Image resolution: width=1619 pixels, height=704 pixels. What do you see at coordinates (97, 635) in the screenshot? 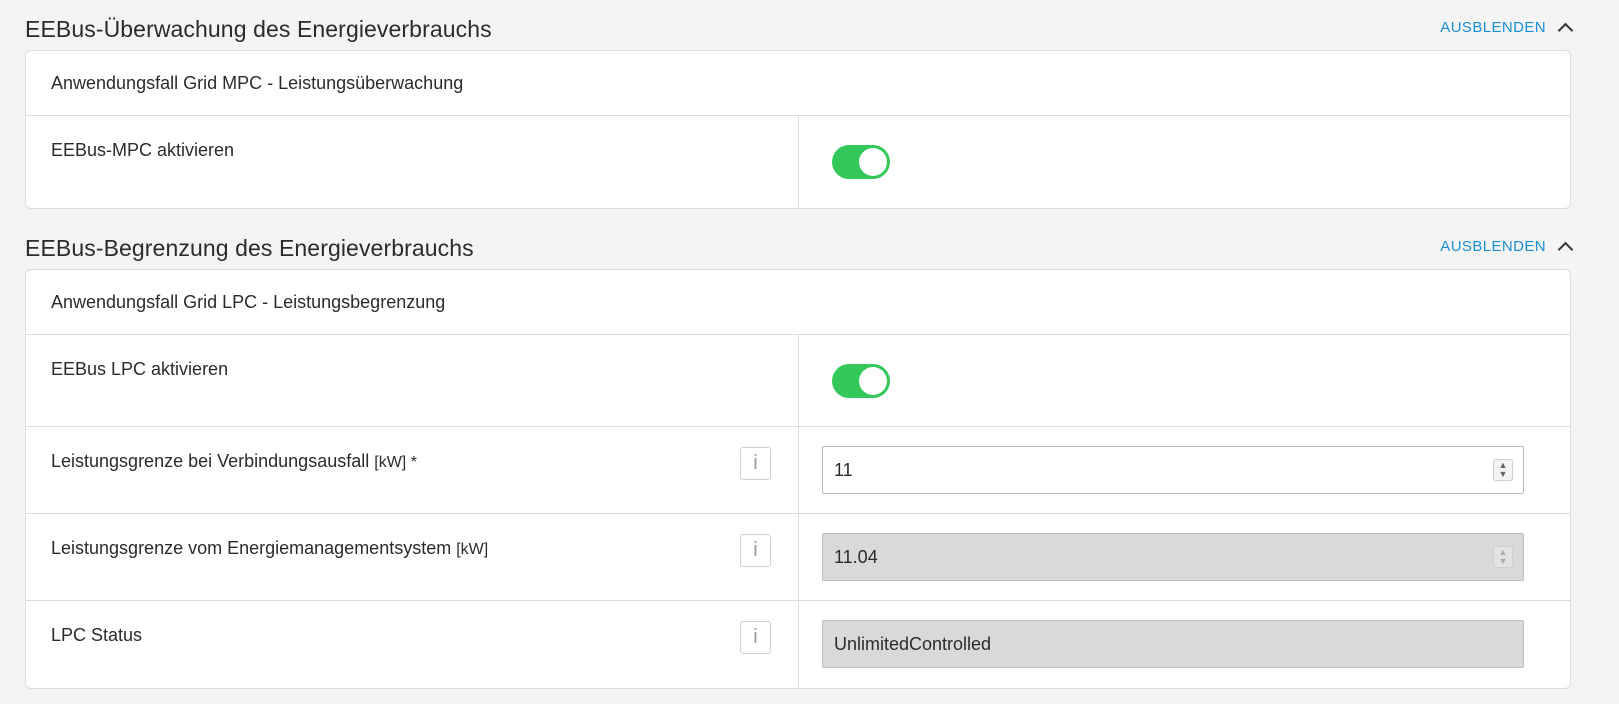
I see `lpc-status-label: LPC Status` at bounding box center [97, 635].